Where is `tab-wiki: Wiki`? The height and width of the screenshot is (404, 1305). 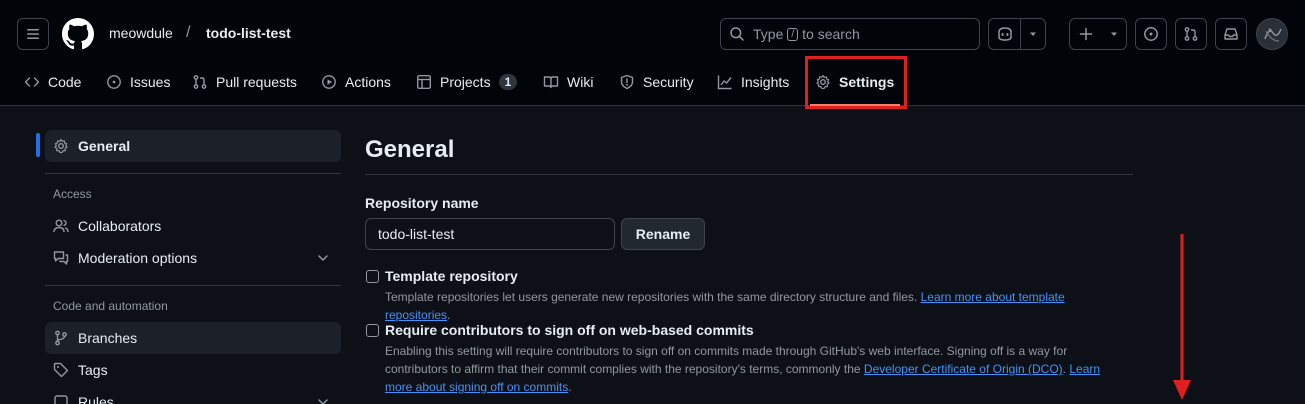
tab-wiki: Wiki is located at coordinates (568, 82).